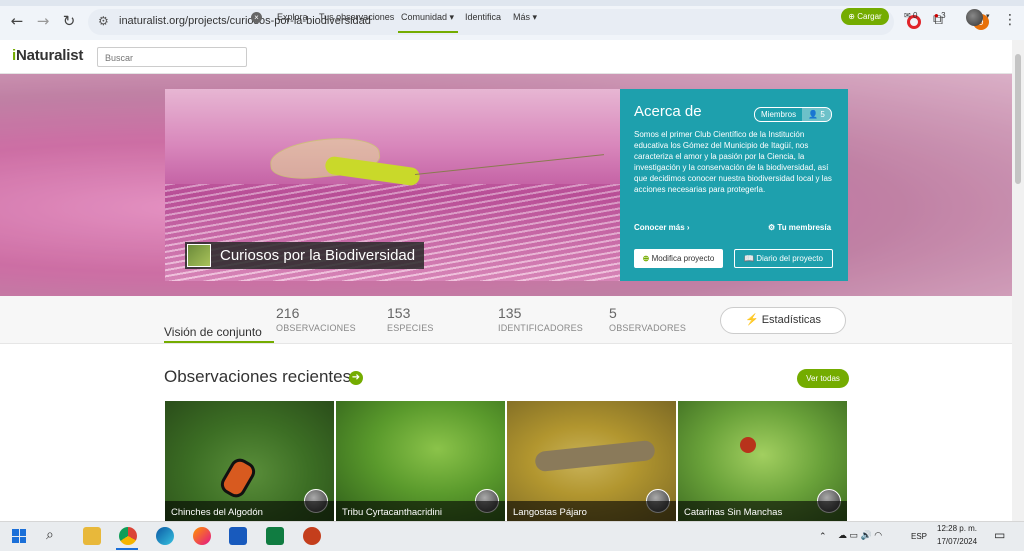  Describe the element at coordinates (420, 511) in the screenshot. I see `observation-caption: Tribu Cyrtacanthacridini` at that location.